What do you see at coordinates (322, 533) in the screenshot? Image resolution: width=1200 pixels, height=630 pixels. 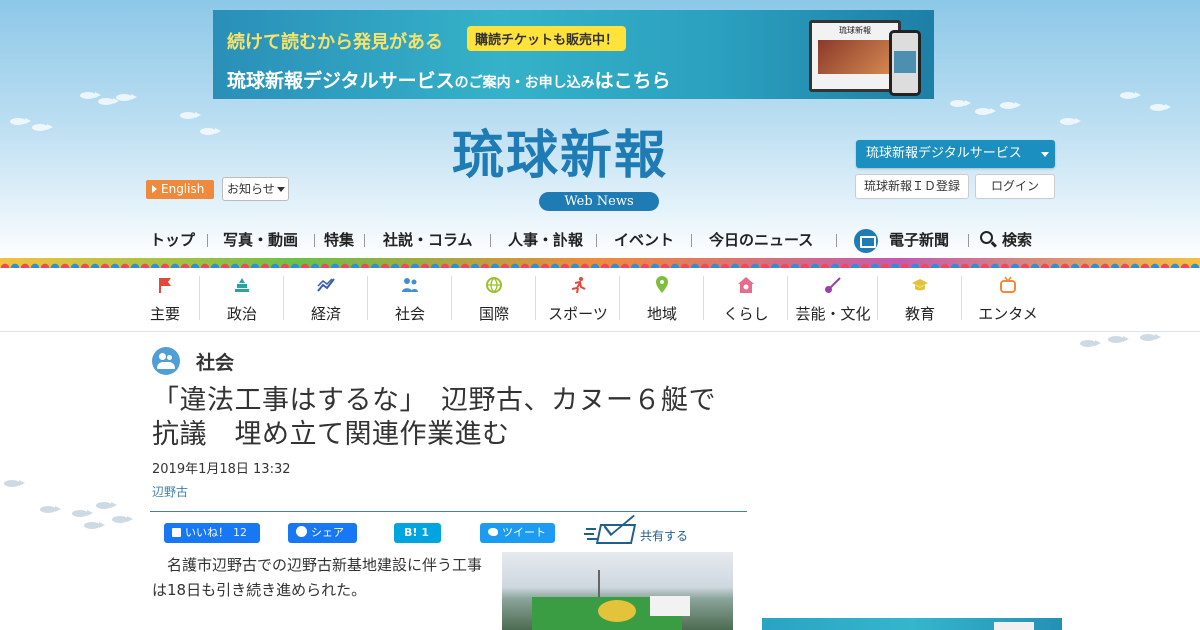 I see `facebook-share-button: シェア` at bounding box center [322, 533].